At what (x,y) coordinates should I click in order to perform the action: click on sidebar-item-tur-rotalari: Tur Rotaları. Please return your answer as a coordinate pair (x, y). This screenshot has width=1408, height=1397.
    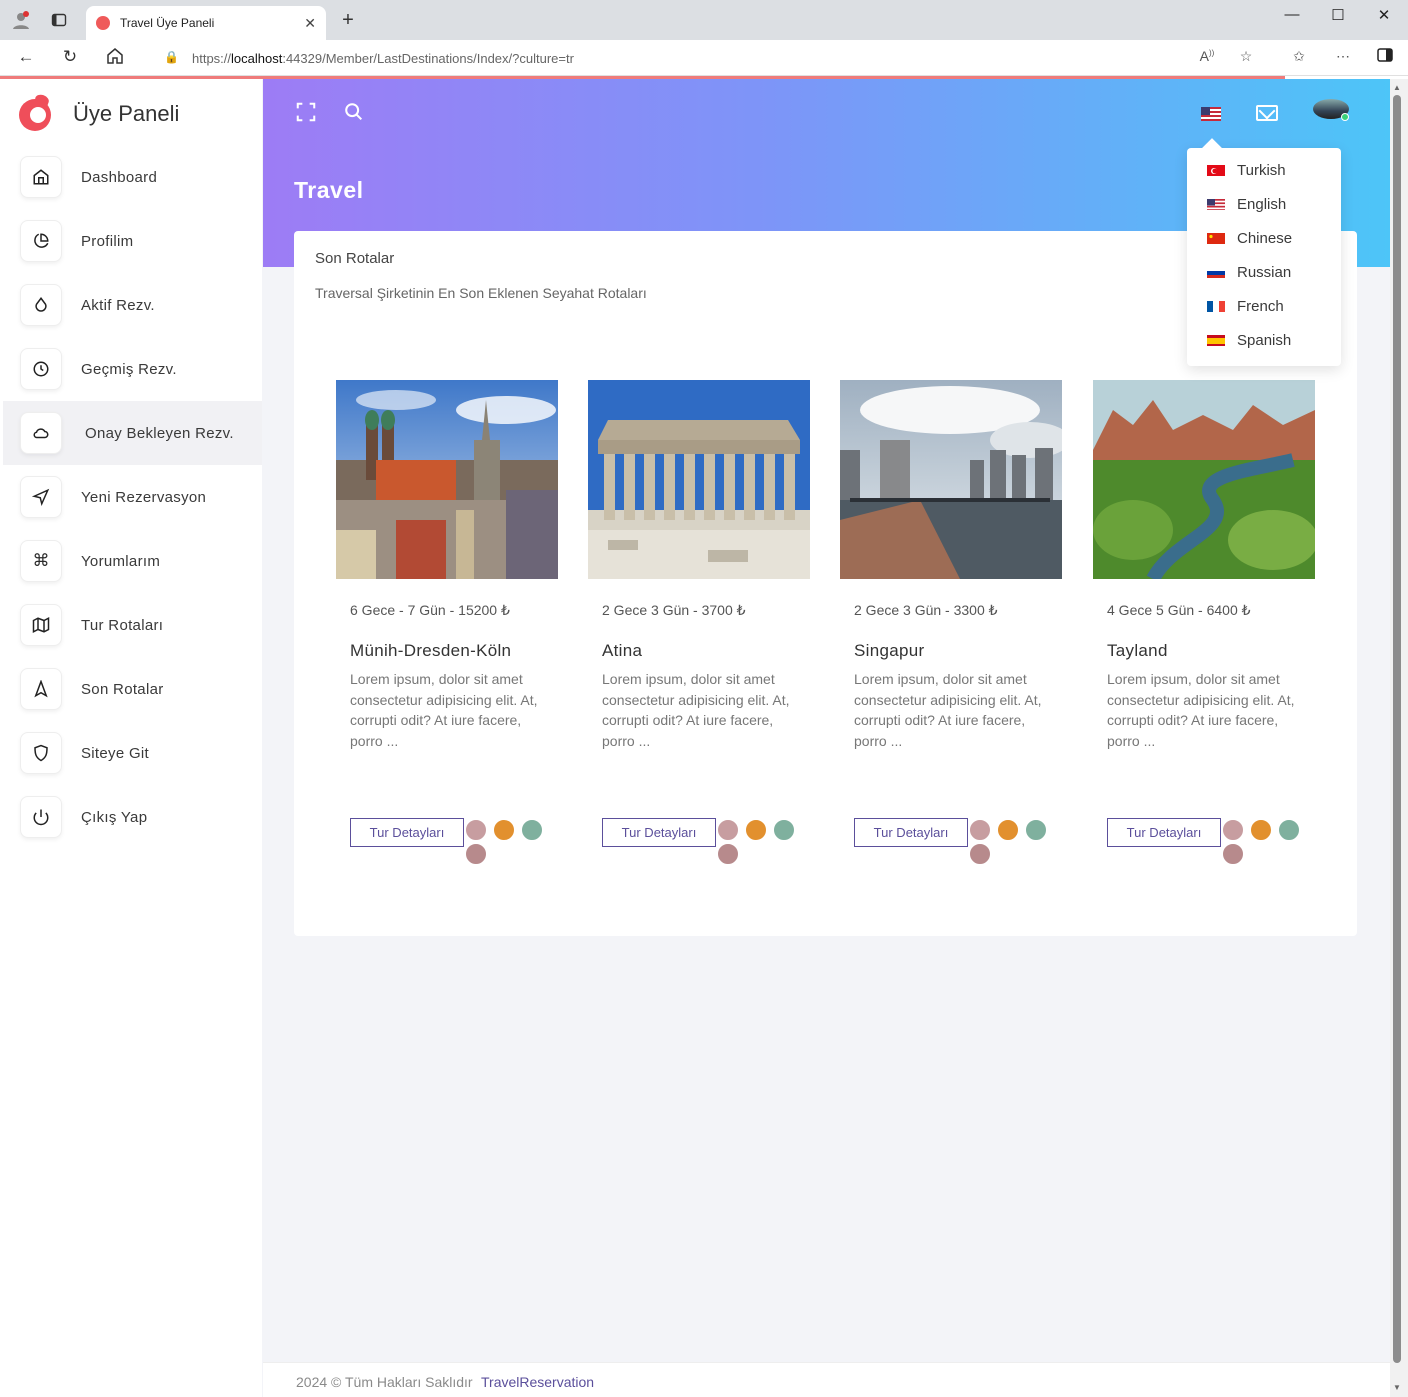
    Looking at the image, I should click on (132, 625).